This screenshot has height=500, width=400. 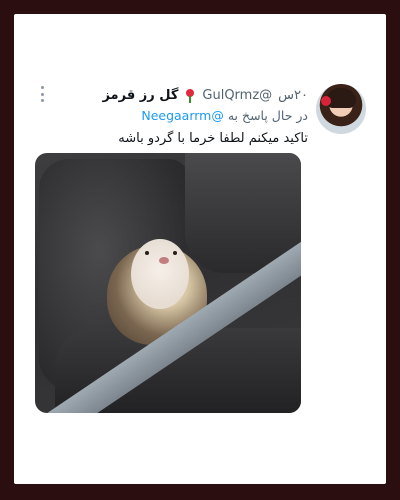 I want to click on photo-hedgehog-nose, so click(x=164, y=260).